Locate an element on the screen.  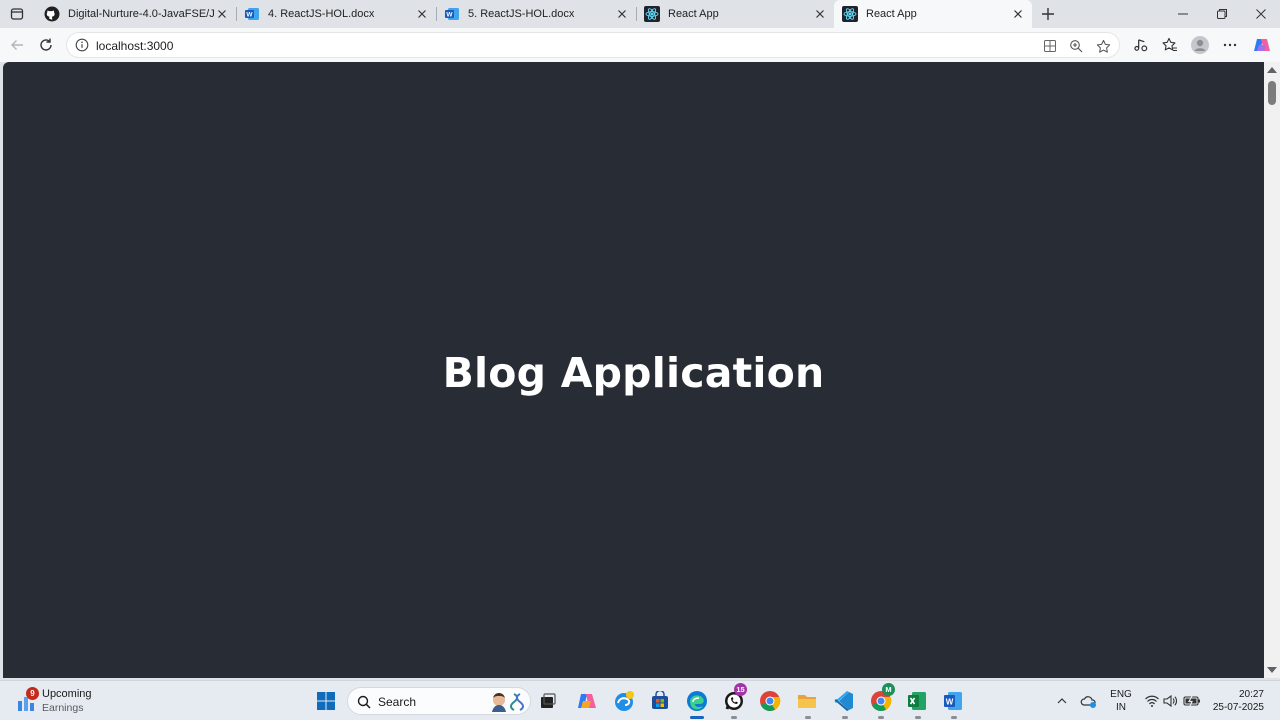
show-hidden-icons-button is located at coordinates (1062, 701).